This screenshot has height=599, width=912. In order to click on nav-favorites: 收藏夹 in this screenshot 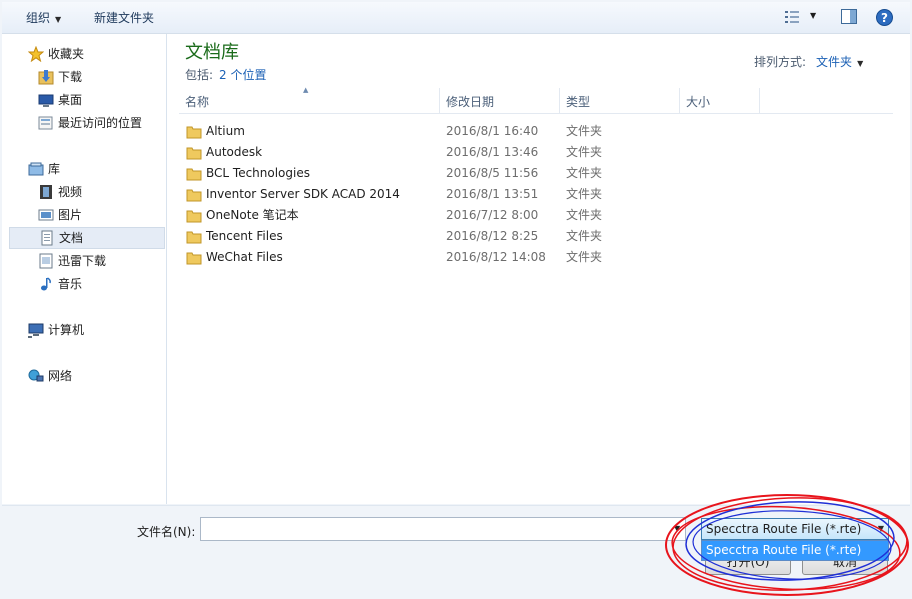, I will do `click(83, 54)`.